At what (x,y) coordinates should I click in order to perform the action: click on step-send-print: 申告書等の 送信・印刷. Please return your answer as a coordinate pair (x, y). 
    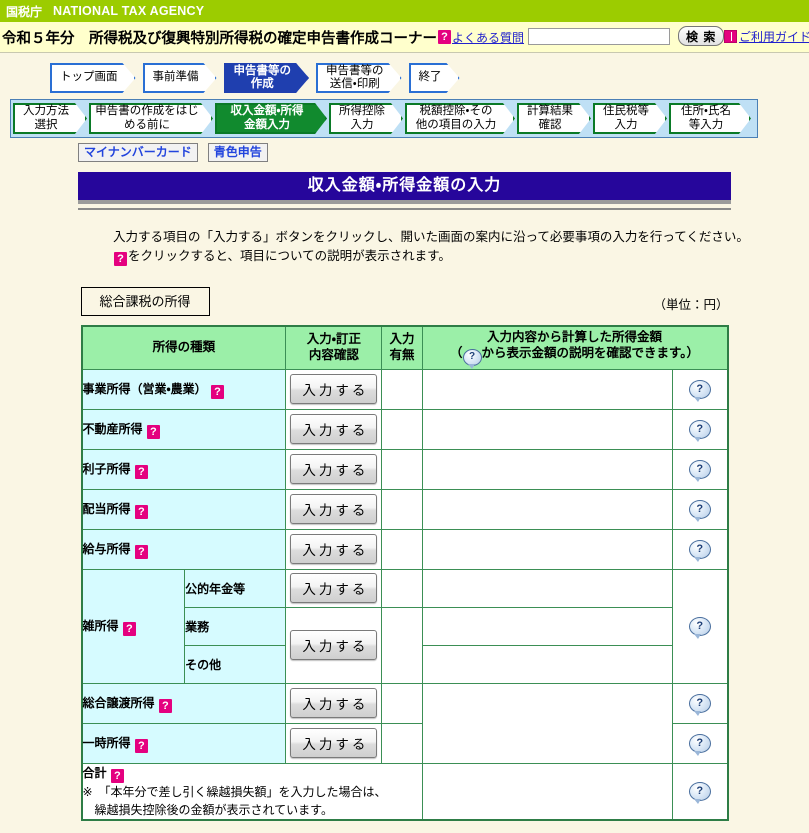
    Looking at the image, I should click on (359, 78).